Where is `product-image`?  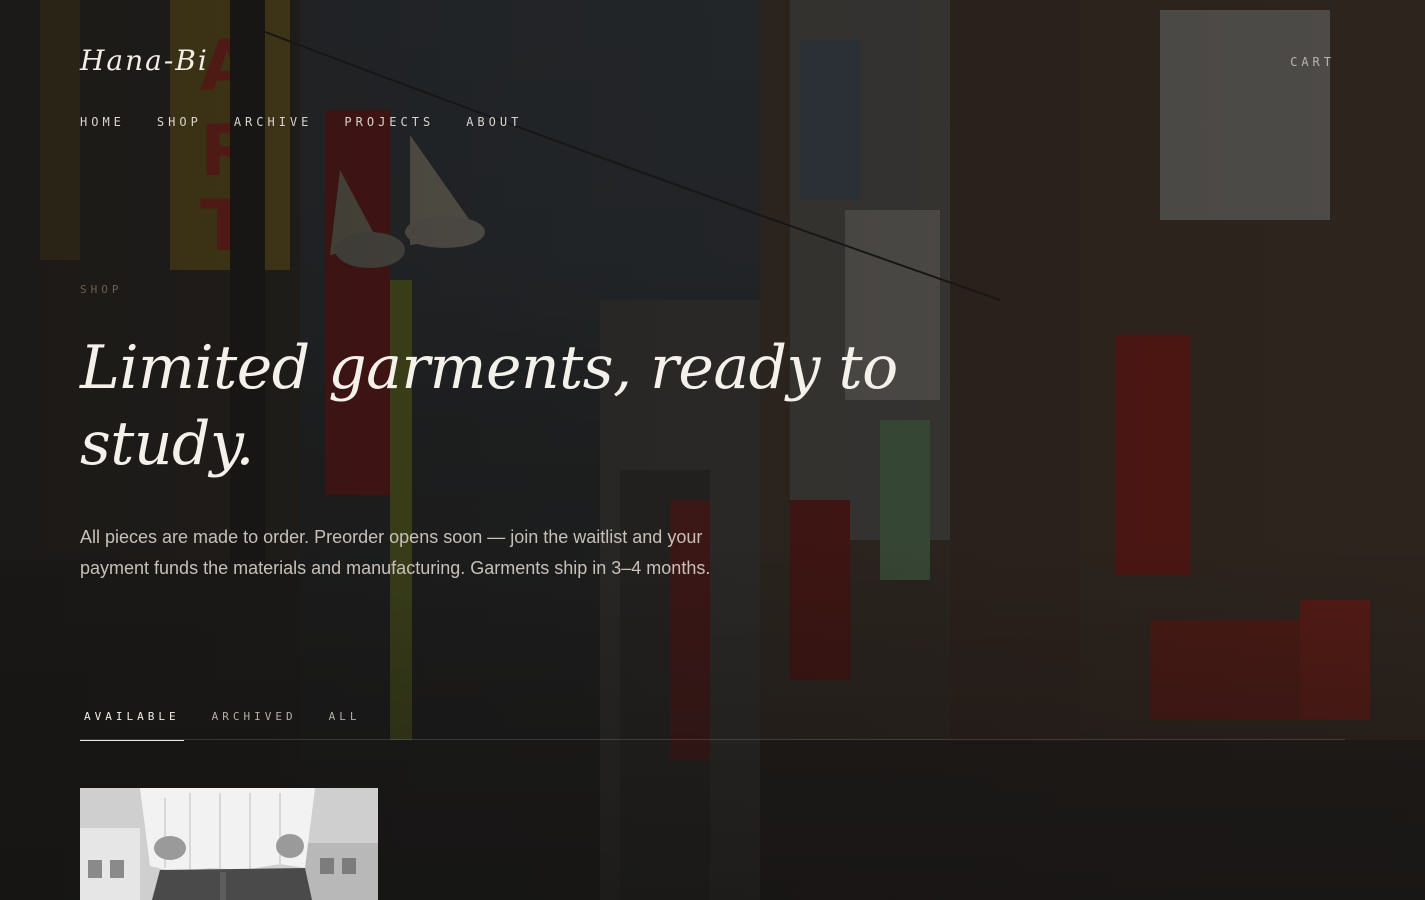
product-image is located at coordinates (229, 844).